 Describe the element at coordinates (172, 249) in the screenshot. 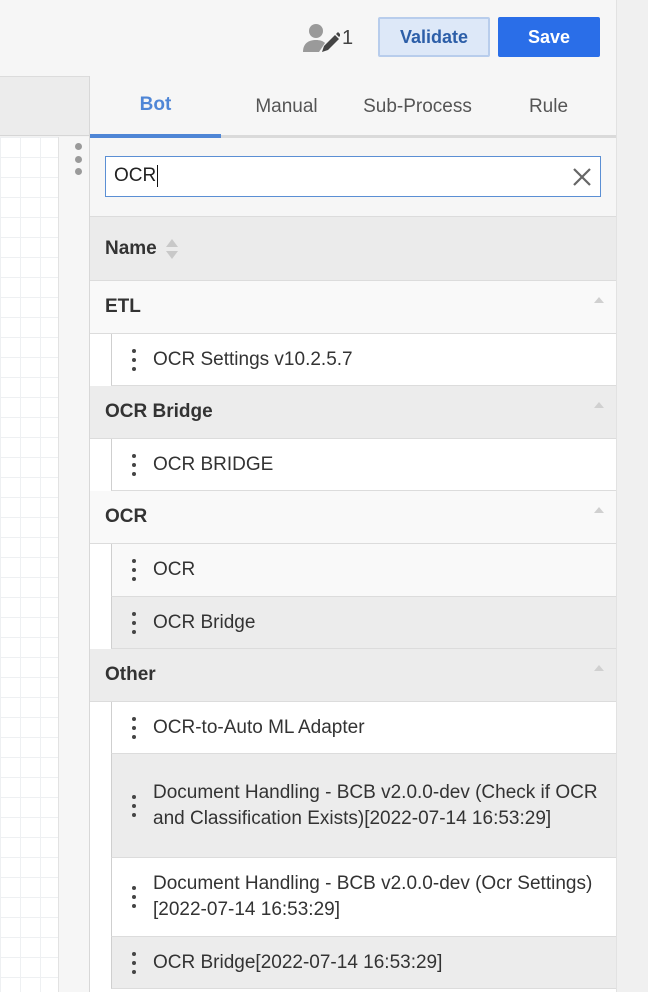

I see `sort-icon` at that location.